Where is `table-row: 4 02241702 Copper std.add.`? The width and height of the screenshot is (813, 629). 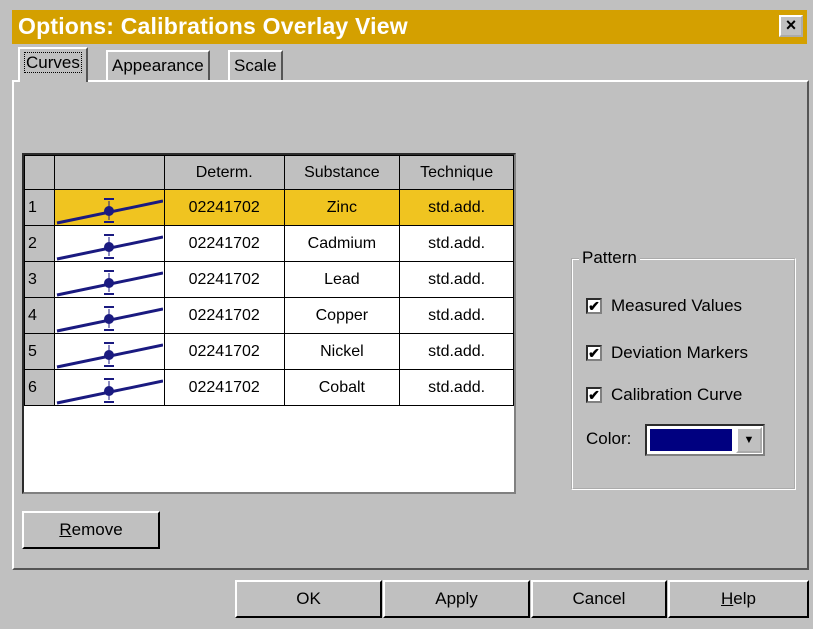 table-row: 4 02241702 Copper std.add. is located at coordinates (269, 315).